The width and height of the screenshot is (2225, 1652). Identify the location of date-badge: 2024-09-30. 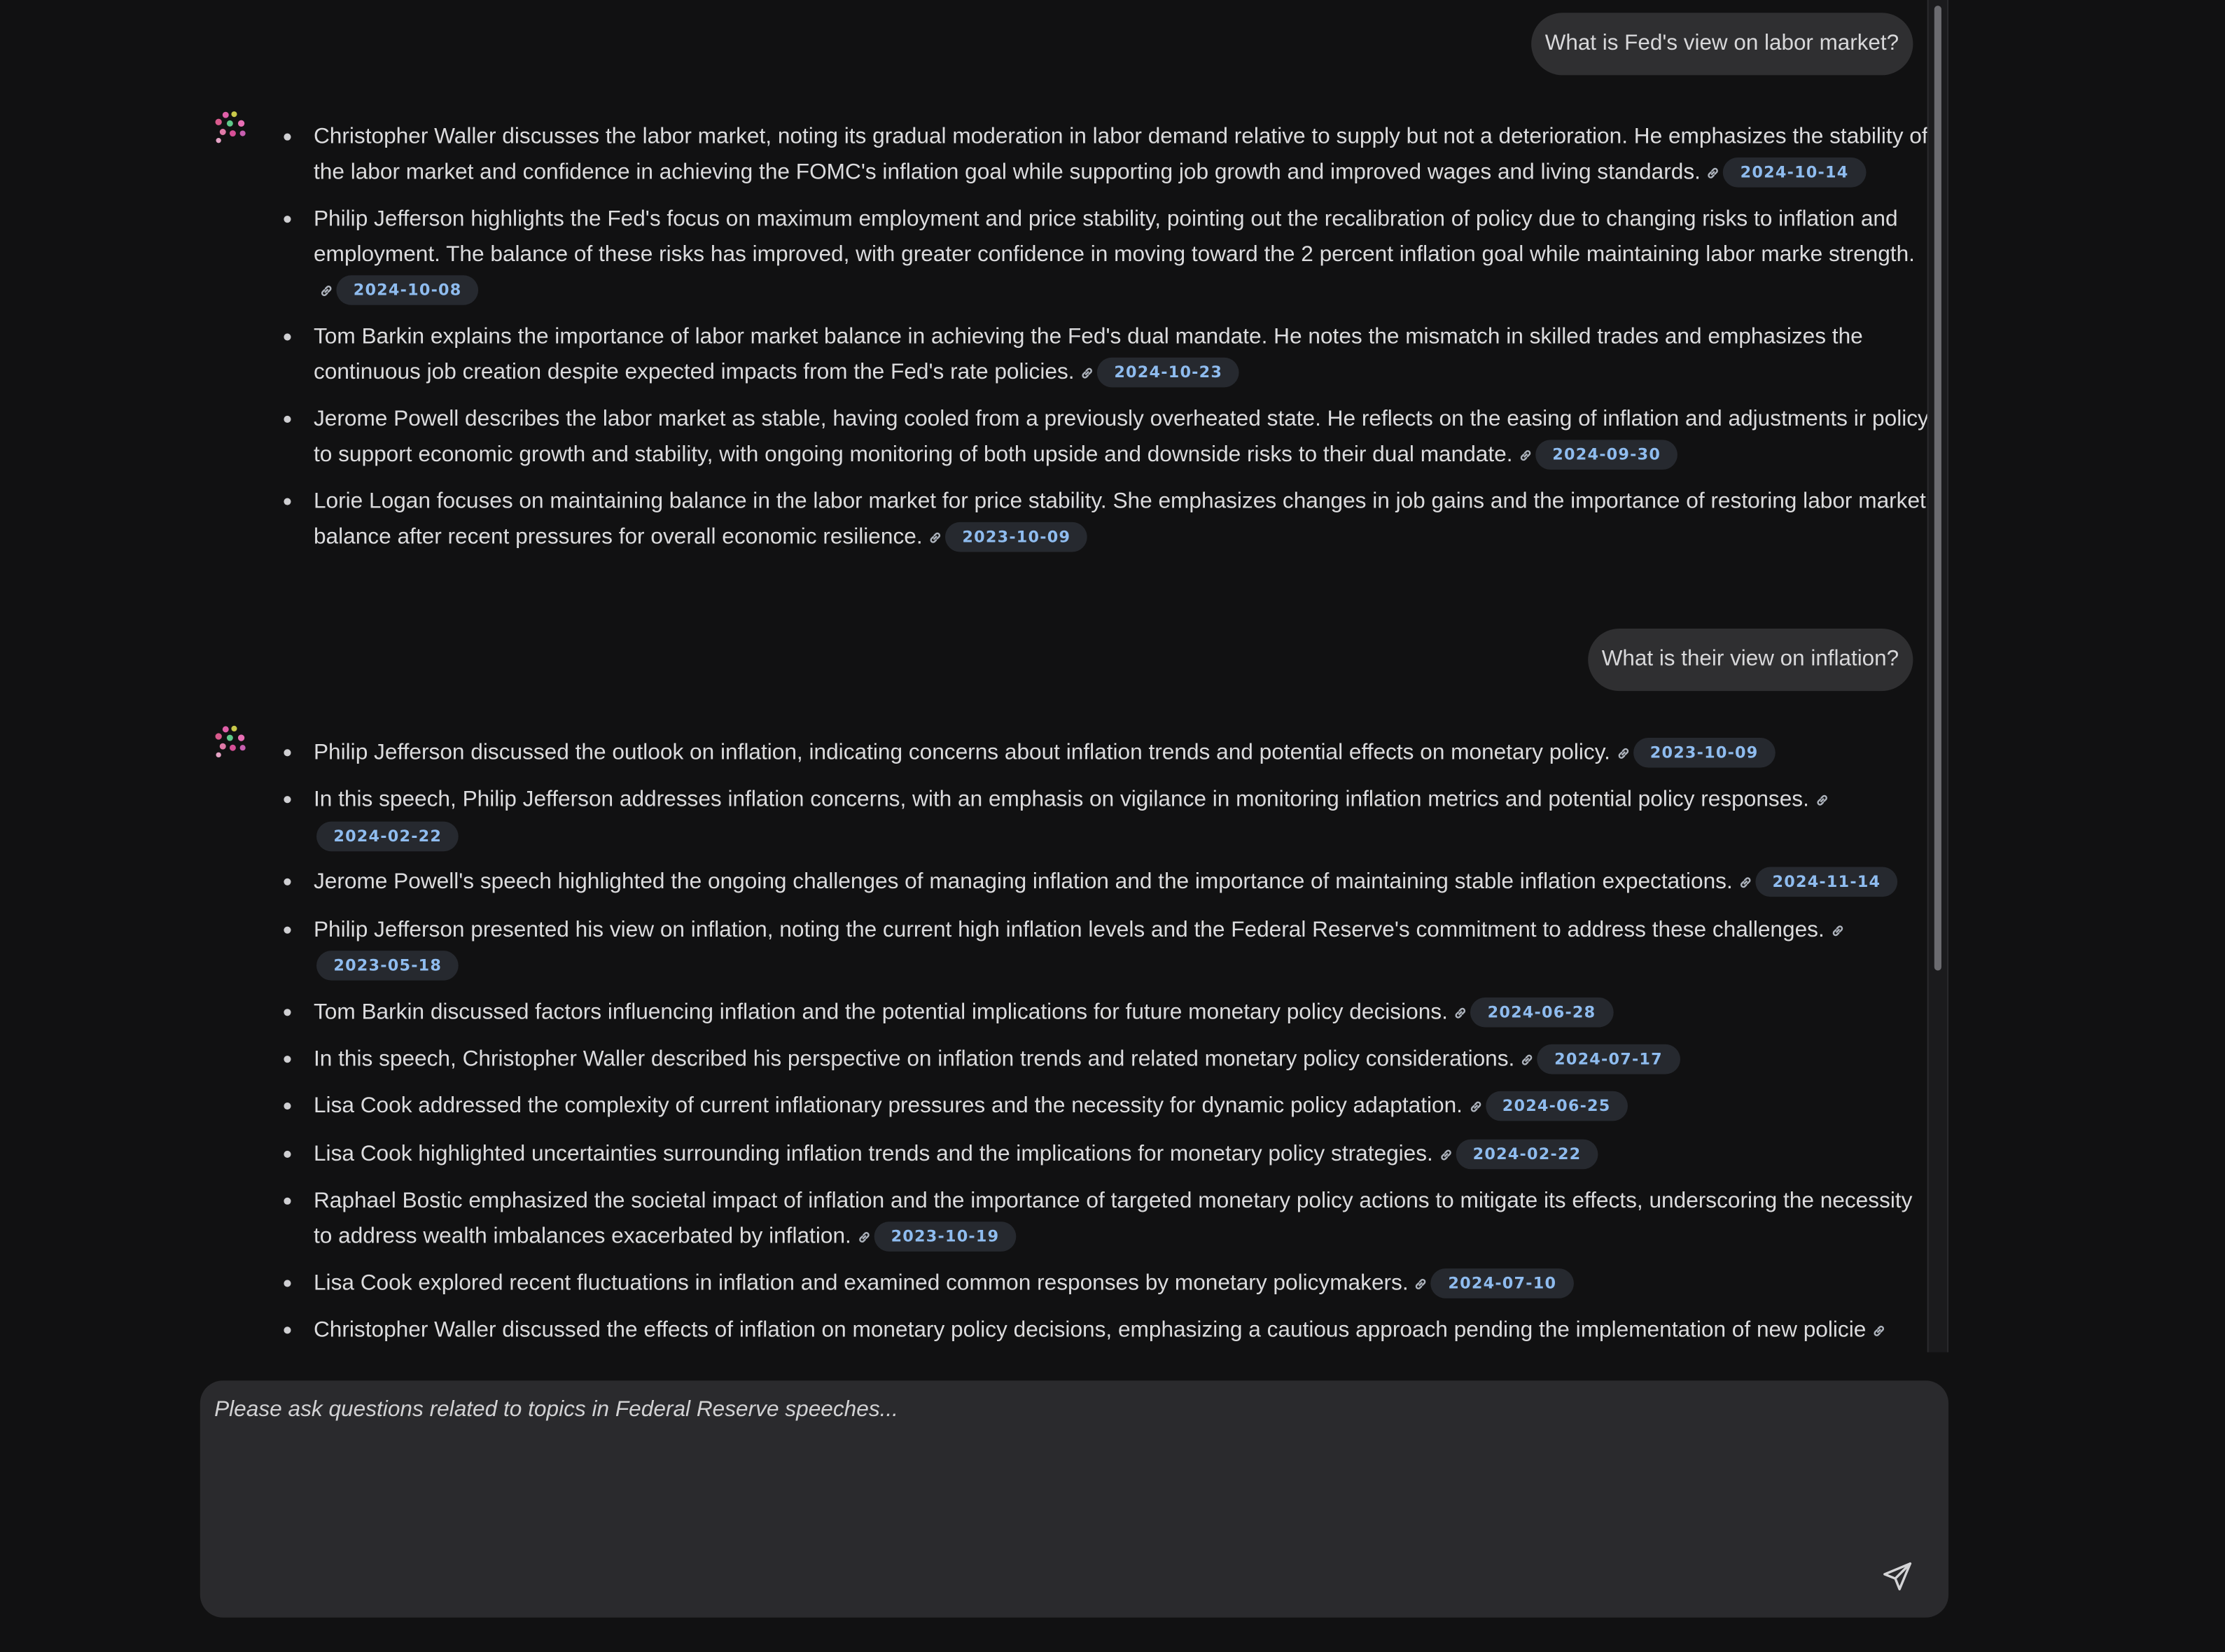
(1606, 455).